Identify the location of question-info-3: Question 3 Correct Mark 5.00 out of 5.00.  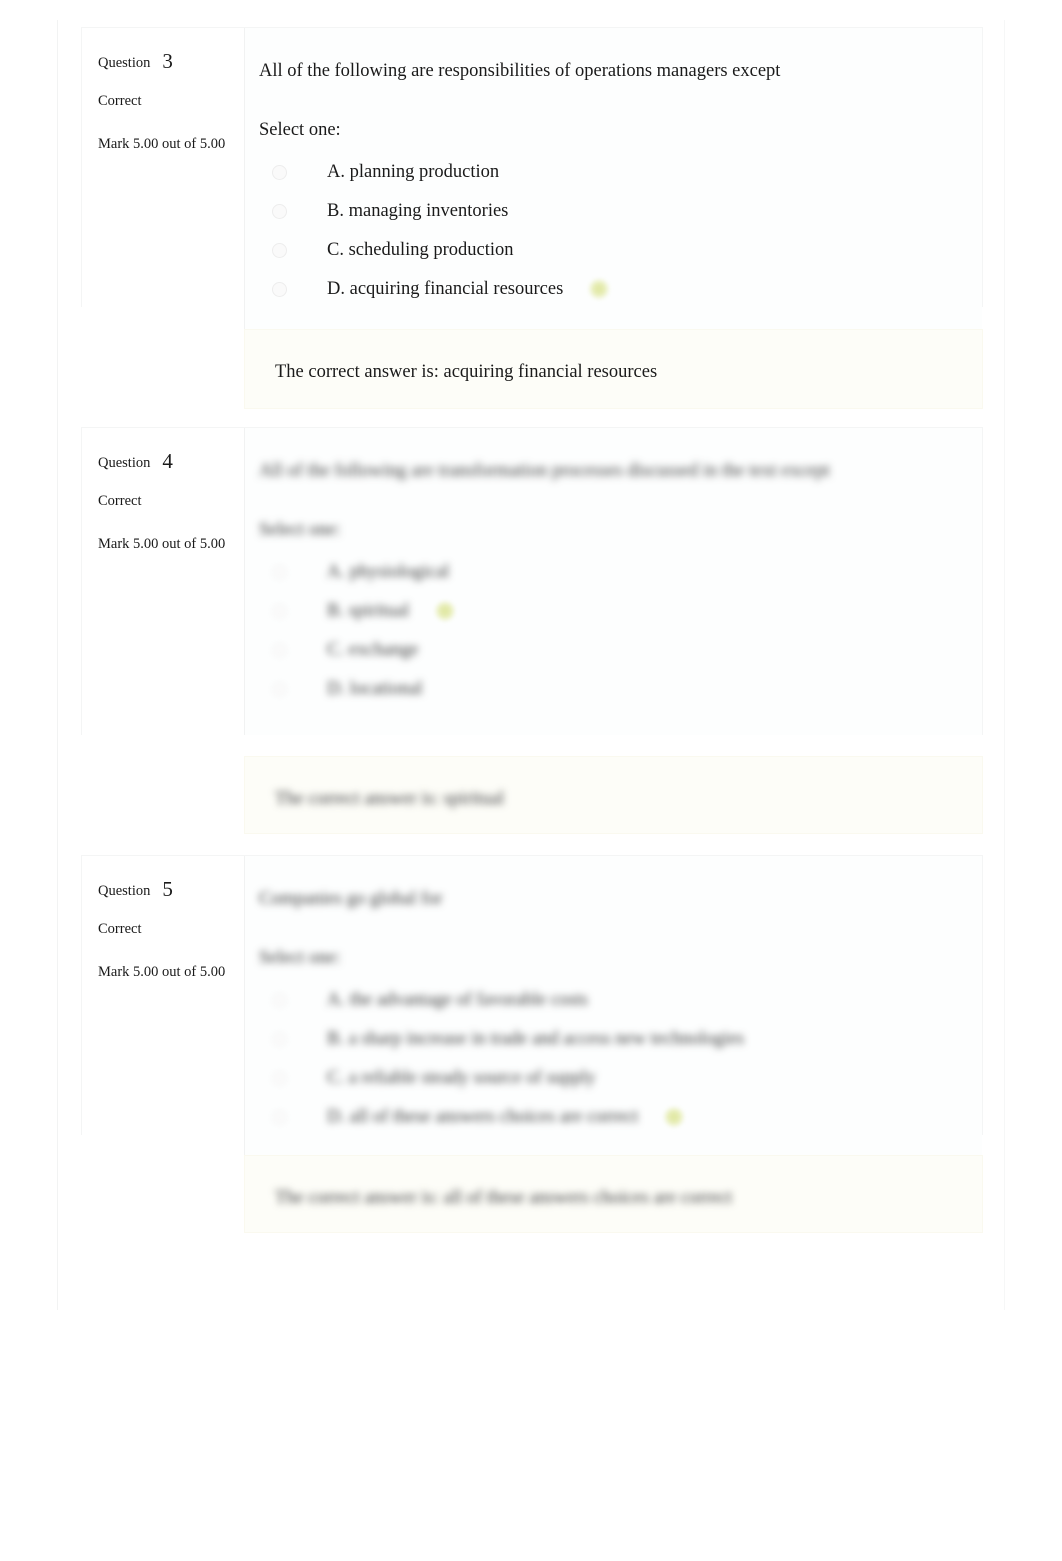
(163, 181).